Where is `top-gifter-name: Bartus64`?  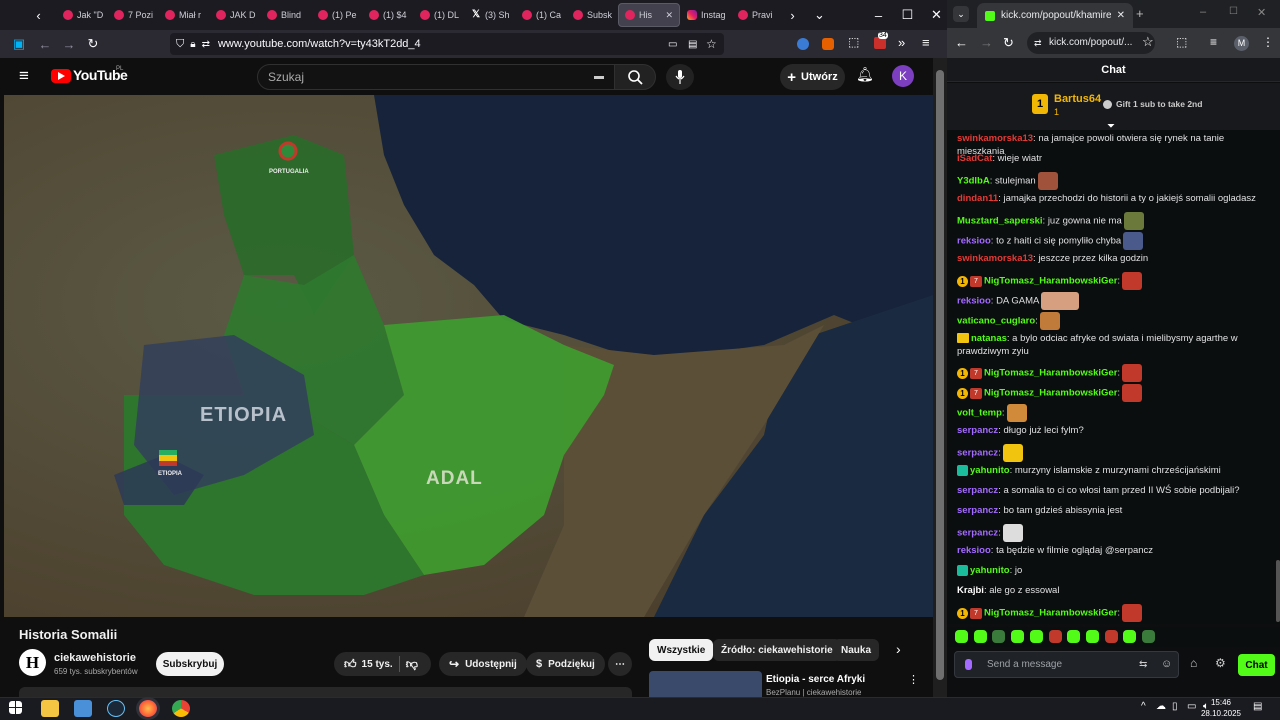
top-gifter-name: Bartus64 is located at coordinates (1077, 99).